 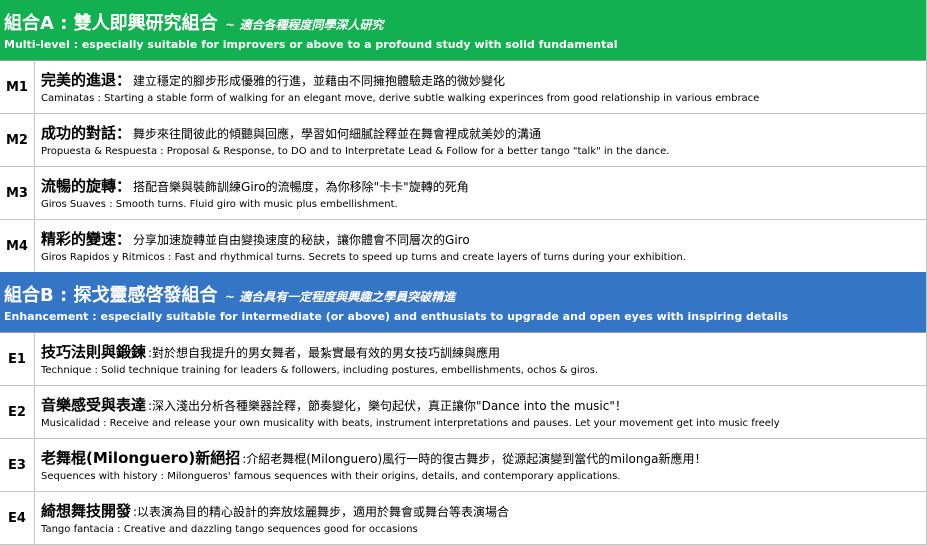 I want to click on course-code: M1, so click(x=17, y=87).